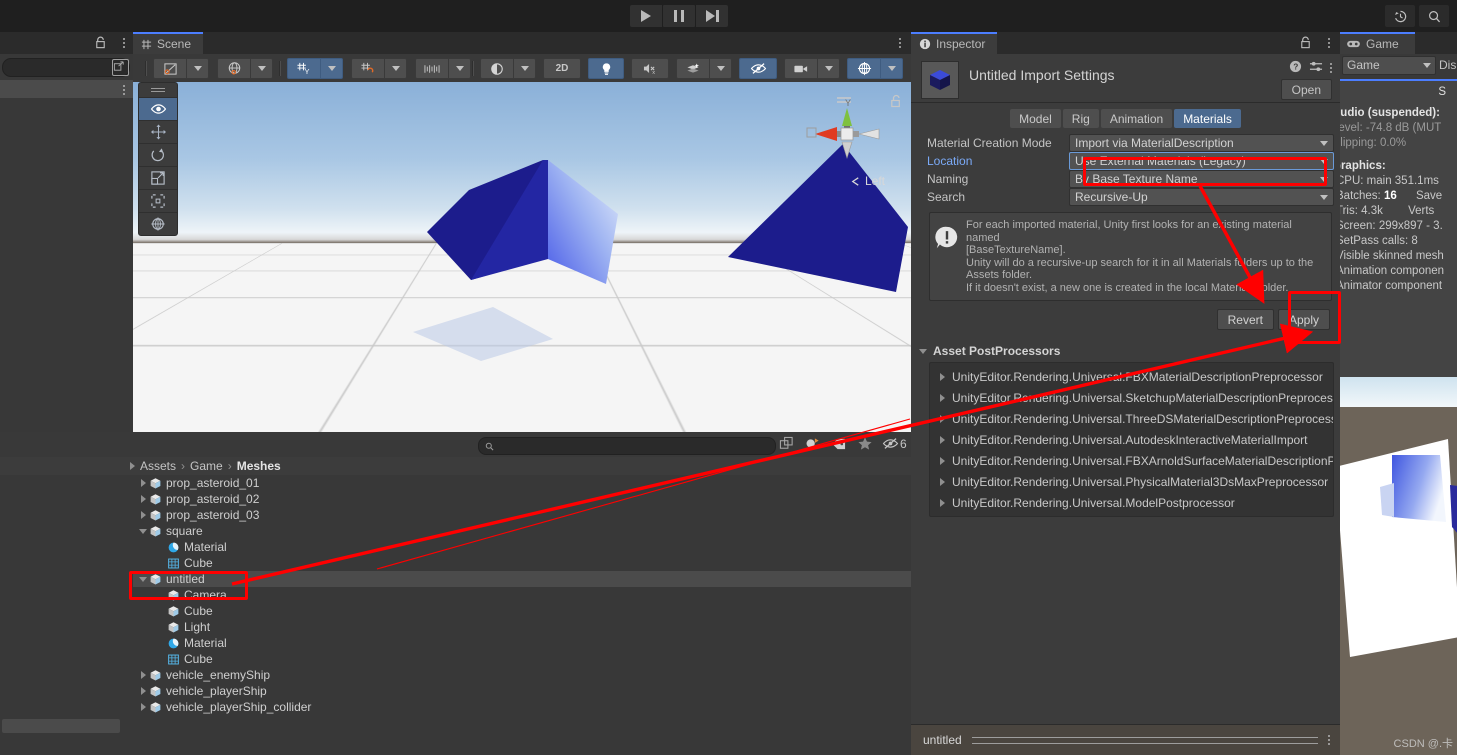  I want to click on tree-row: prop_asteroid_03, so click(522, 515).